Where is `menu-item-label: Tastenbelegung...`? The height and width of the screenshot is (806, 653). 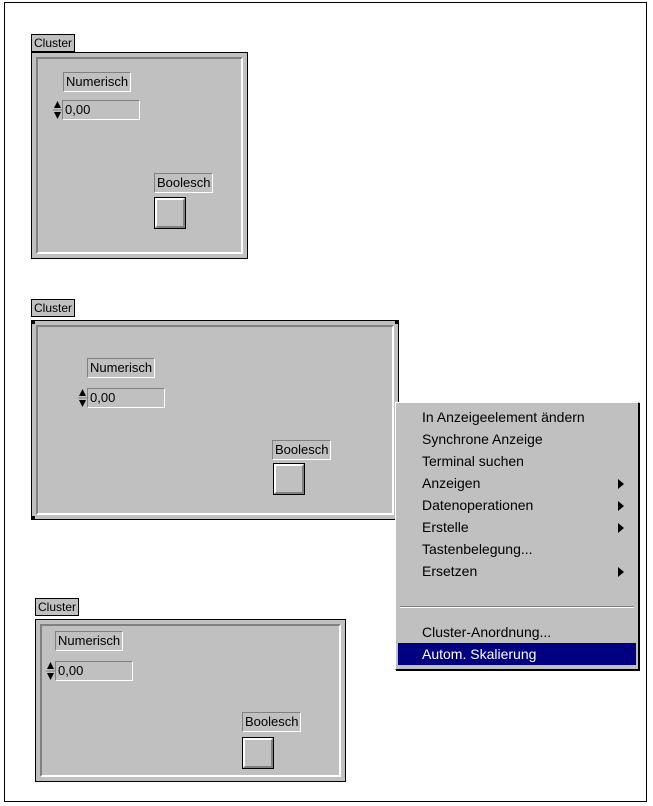
menu-item-label: Tastenbelegung... is located at coordinates (477, 549).